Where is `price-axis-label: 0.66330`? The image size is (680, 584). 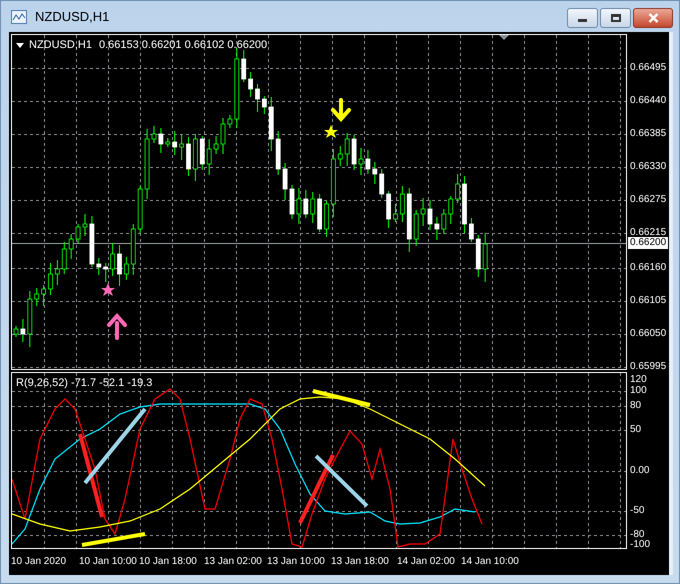 price-axis-label: 0.66330 is located at coordinates (648, 167).